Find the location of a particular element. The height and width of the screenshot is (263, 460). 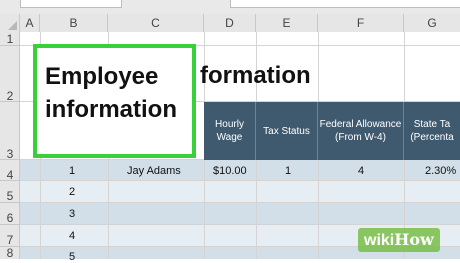

column-headers: A B C D E F G is located at coordinates (230, 23).